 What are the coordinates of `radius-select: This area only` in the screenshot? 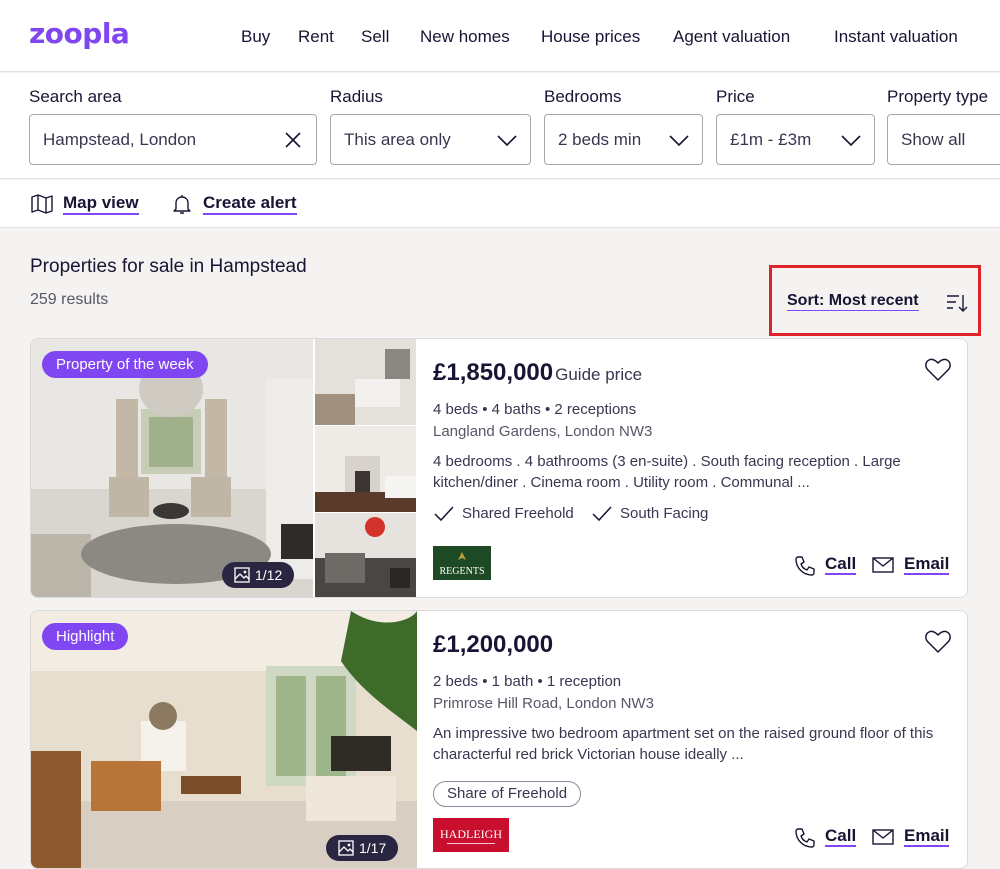 It's located at (430, 139).